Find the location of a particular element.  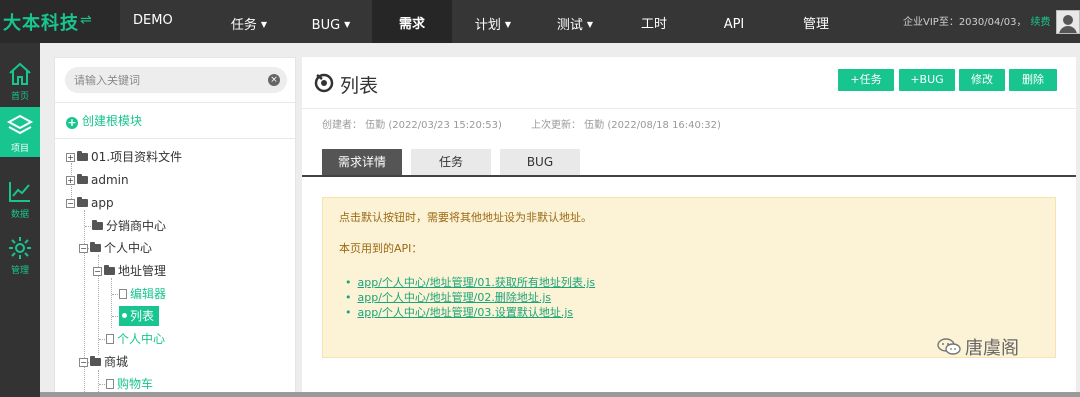

sidebar-item-project: 项目 is located at coordinates (20, 132).